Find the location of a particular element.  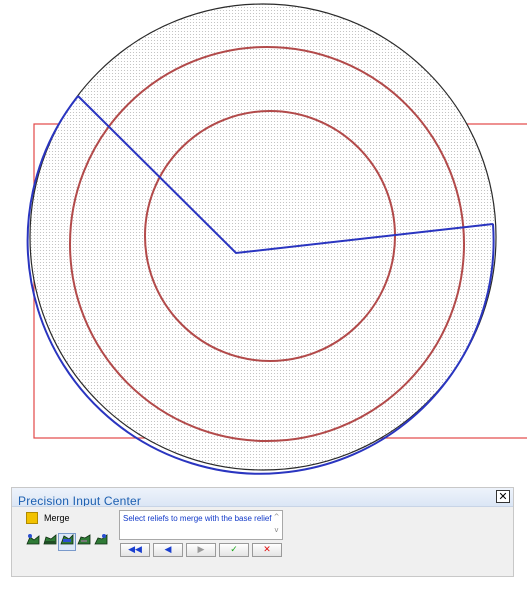

nav-button-bar: ◀◀ ◀ ▶ ✓ ✕ is located at coordinates (201, 551).